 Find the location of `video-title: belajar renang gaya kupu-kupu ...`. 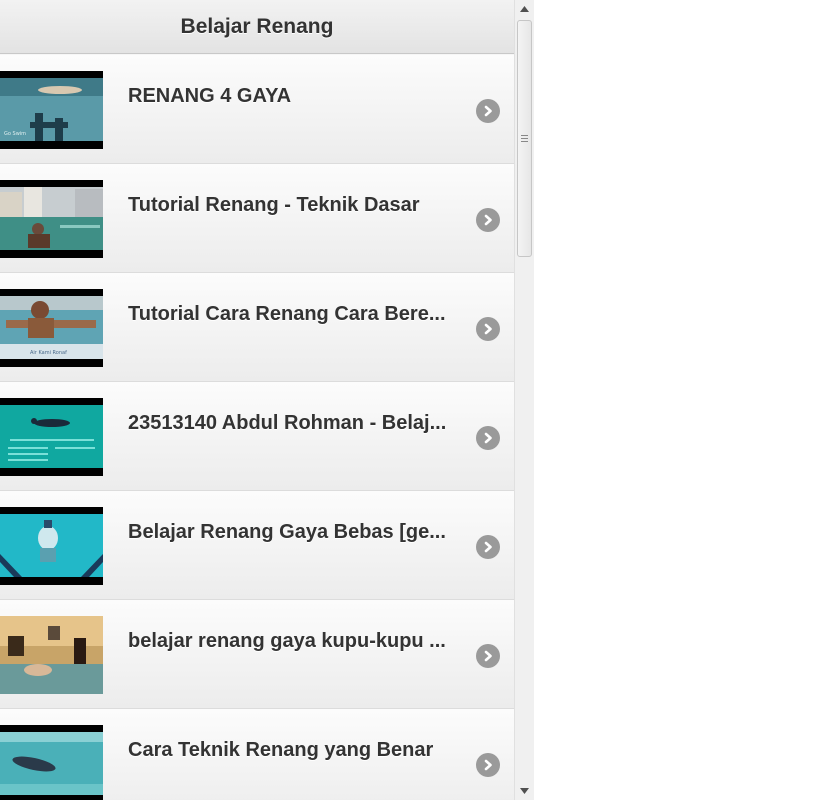

video-title: belajar renang gaya kupu-kupu ... is located at coordinates (287, 641).